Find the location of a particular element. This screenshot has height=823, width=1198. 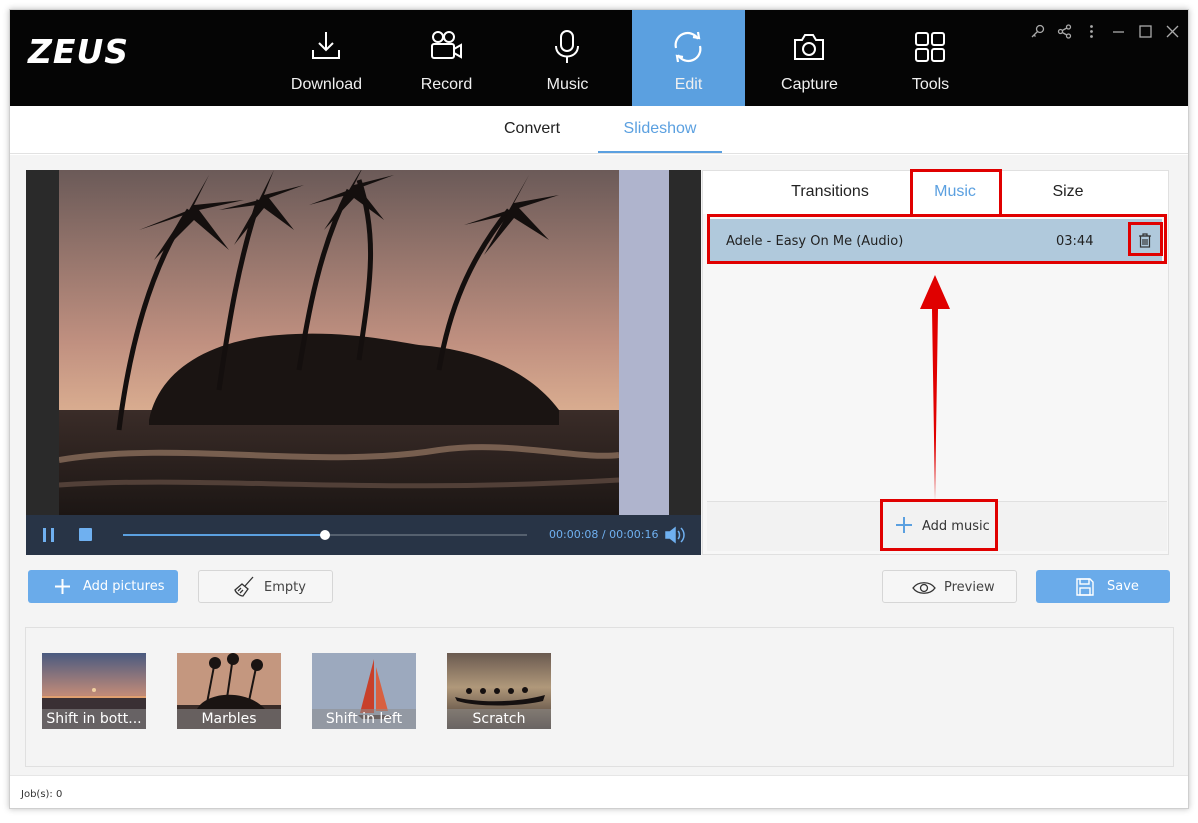

progress-track is located at coordinates (325, 535).